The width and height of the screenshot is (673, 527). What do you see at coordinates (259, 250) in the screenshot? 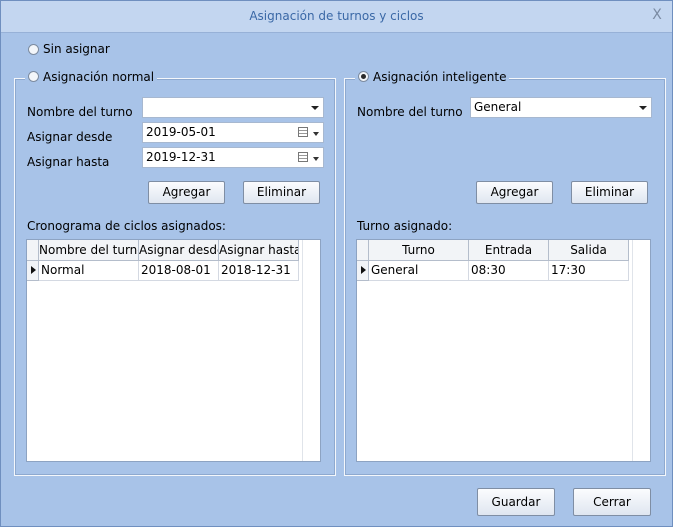
I see `column-header: Asignar hasta` at bounding box center [259, 250].